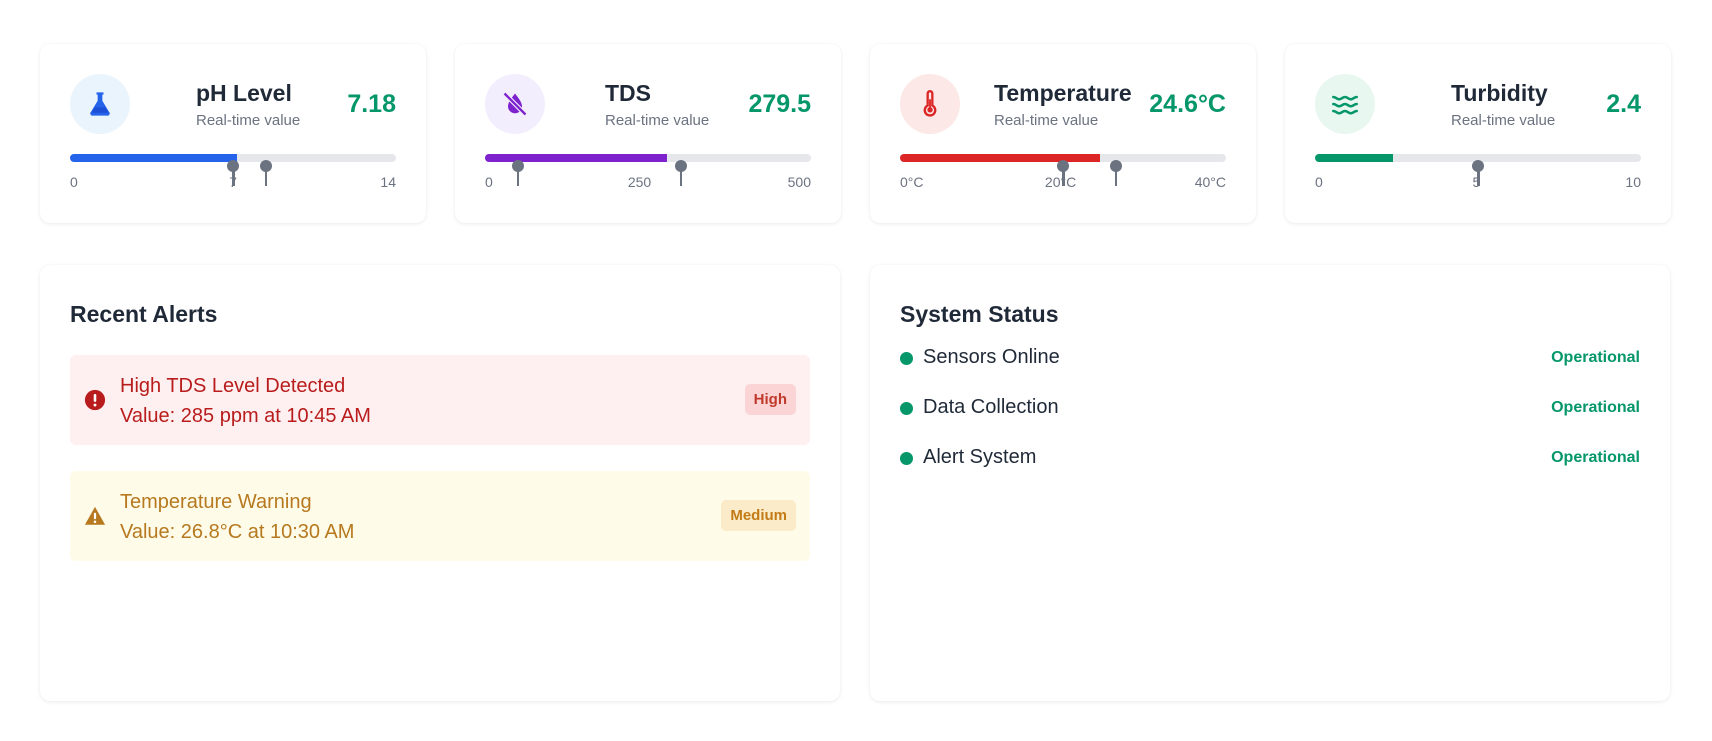  I want to click on temperature-icon-badge, so click(930, 104).